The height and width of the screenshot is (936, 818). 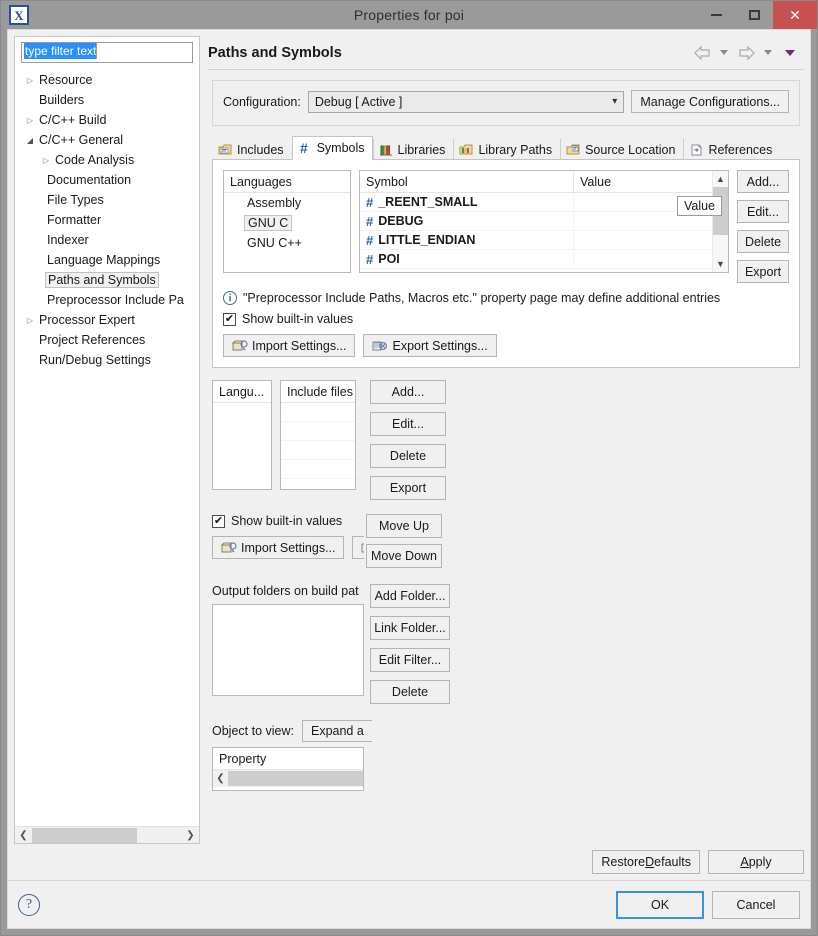 What do you see at coordinates (720, 264) in the screenshot?
I see `scroll-down-icon: ▼` at bounding box center [720, 264].